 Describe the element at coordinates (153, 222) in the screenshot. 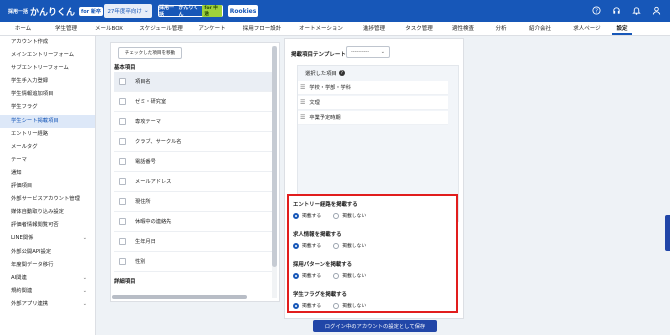

I see `item-label: 休暇中の連絡先` at that location.